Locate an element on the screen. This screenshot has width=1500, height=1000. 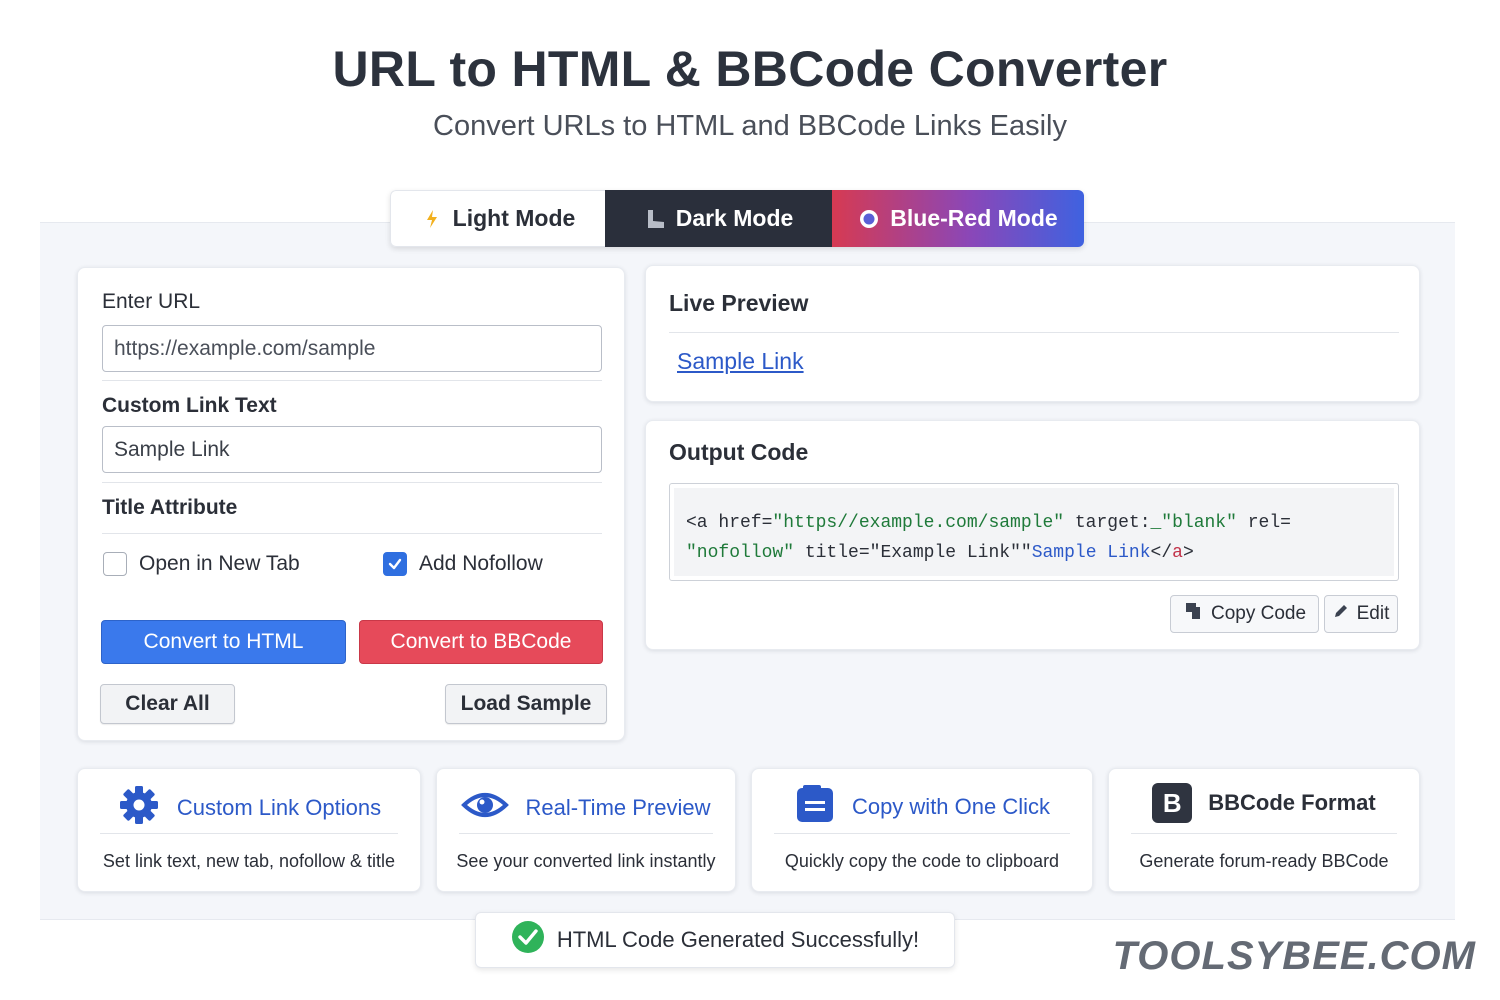
live-preview-card: Live Preview Sample Link is located at coordinates (1032, 333).